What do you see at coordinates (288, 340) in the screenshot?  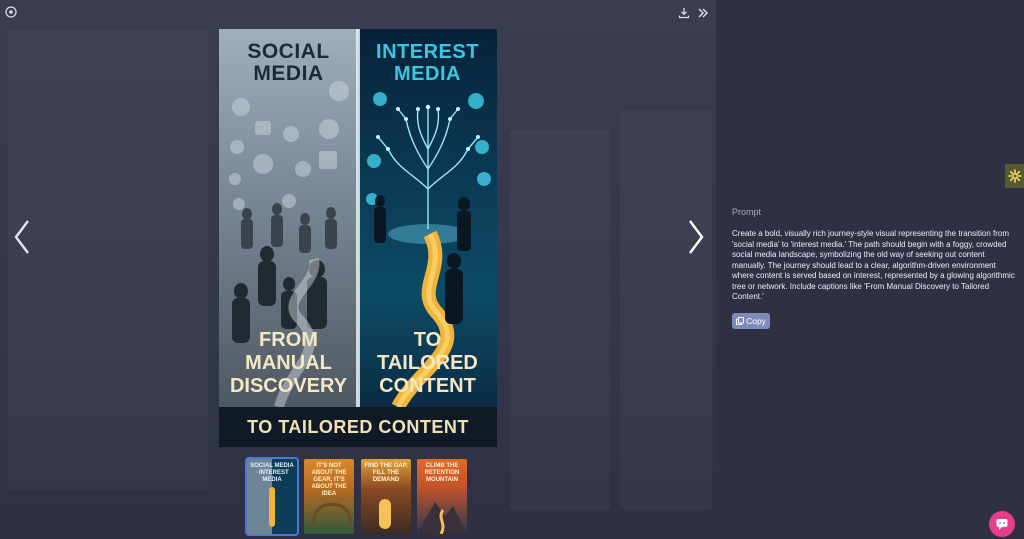 I see `poster-left-caption-line: FROM` at bounding box center [288, 340].